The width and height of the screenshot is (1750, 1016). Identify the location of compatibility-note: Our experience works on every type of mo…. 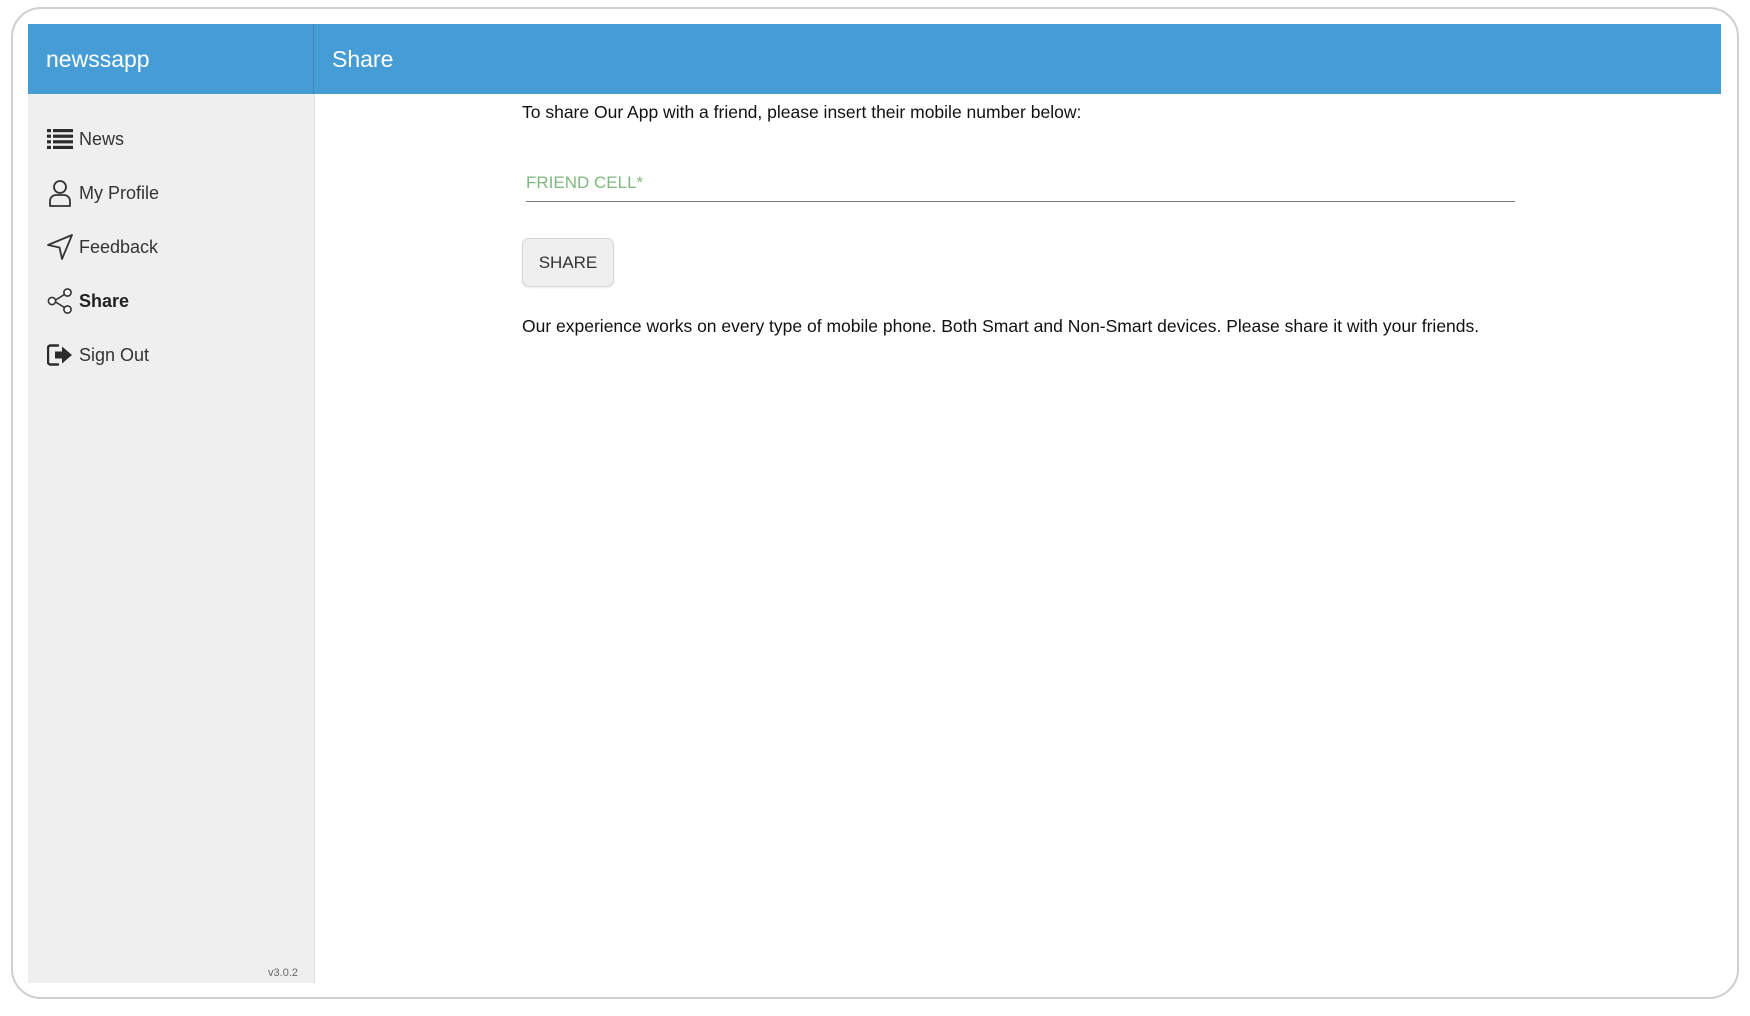
(1001, 326).